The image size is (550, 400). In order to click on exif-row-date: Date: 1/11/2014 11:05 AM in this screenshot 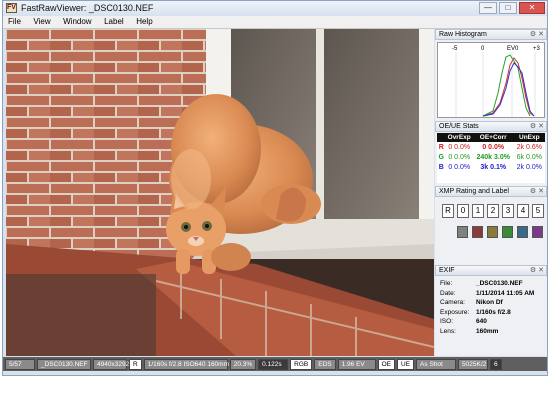, I will do `click(491, 294)`.